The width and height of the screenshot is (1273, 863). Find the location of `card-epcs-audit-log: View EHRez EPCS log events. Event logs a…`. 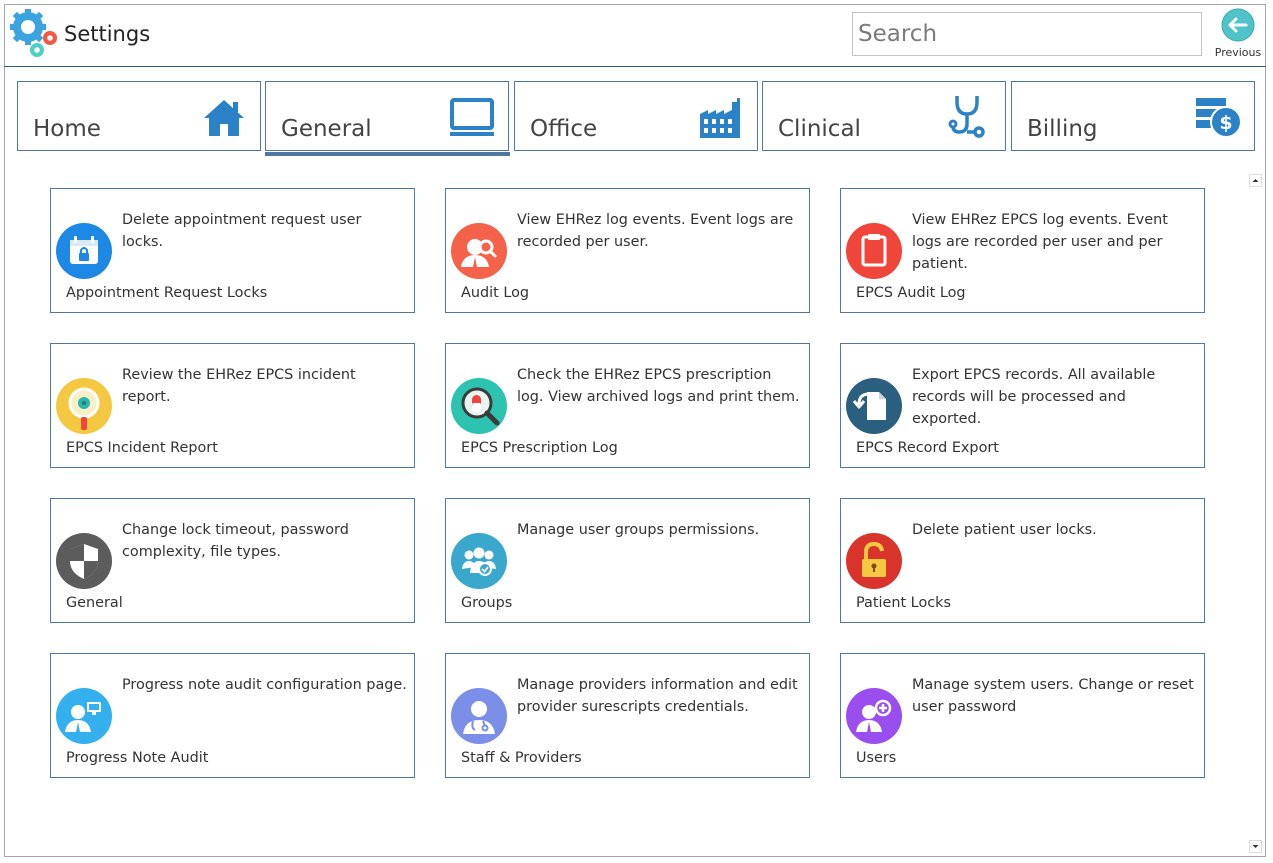

card-epcs-audit-log: View EHRez EPCS log events. Event logs a… is located at coordinates (1022, 250).